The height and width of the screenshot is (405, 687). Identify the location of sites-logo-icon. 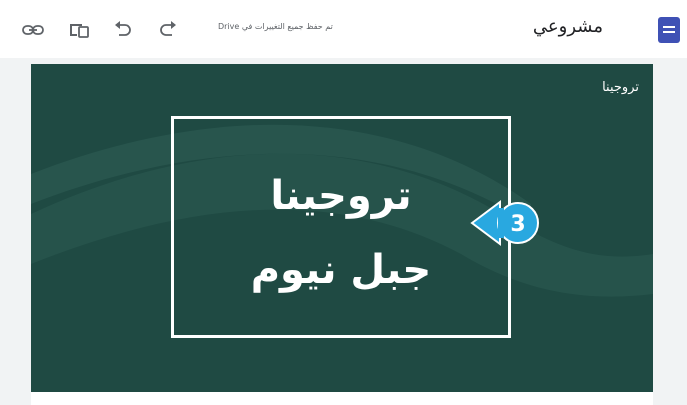
(669, 30).